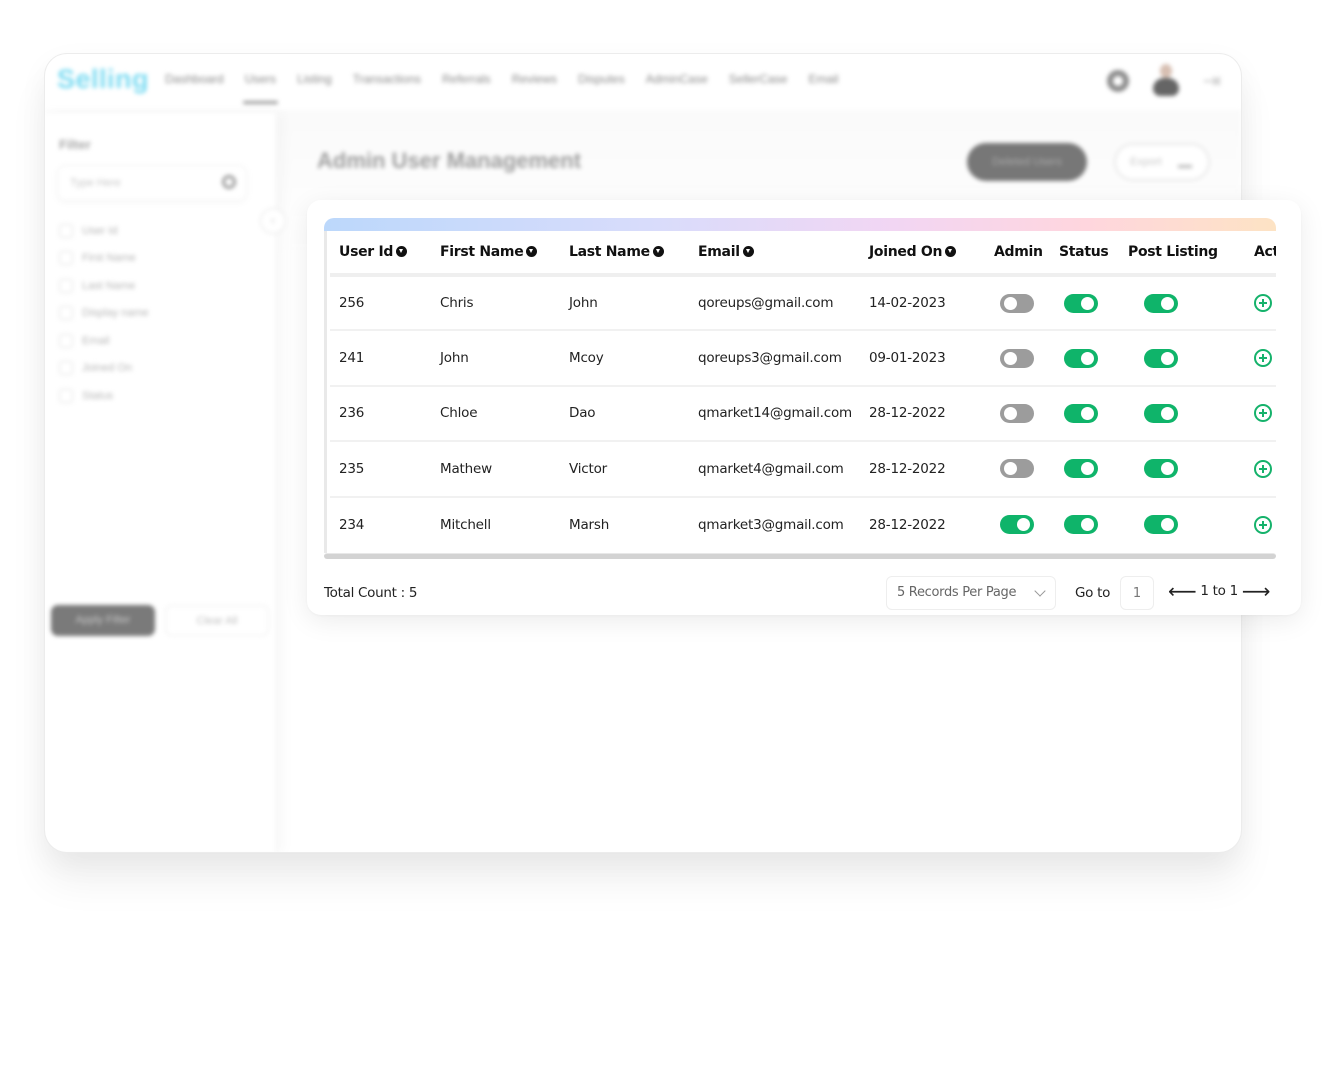 The width and height of the screenshot is (1330, 1080). Describe the element at coordinates (103, 79) in the screenshot. I see `brand-logo: Selling` at that location.